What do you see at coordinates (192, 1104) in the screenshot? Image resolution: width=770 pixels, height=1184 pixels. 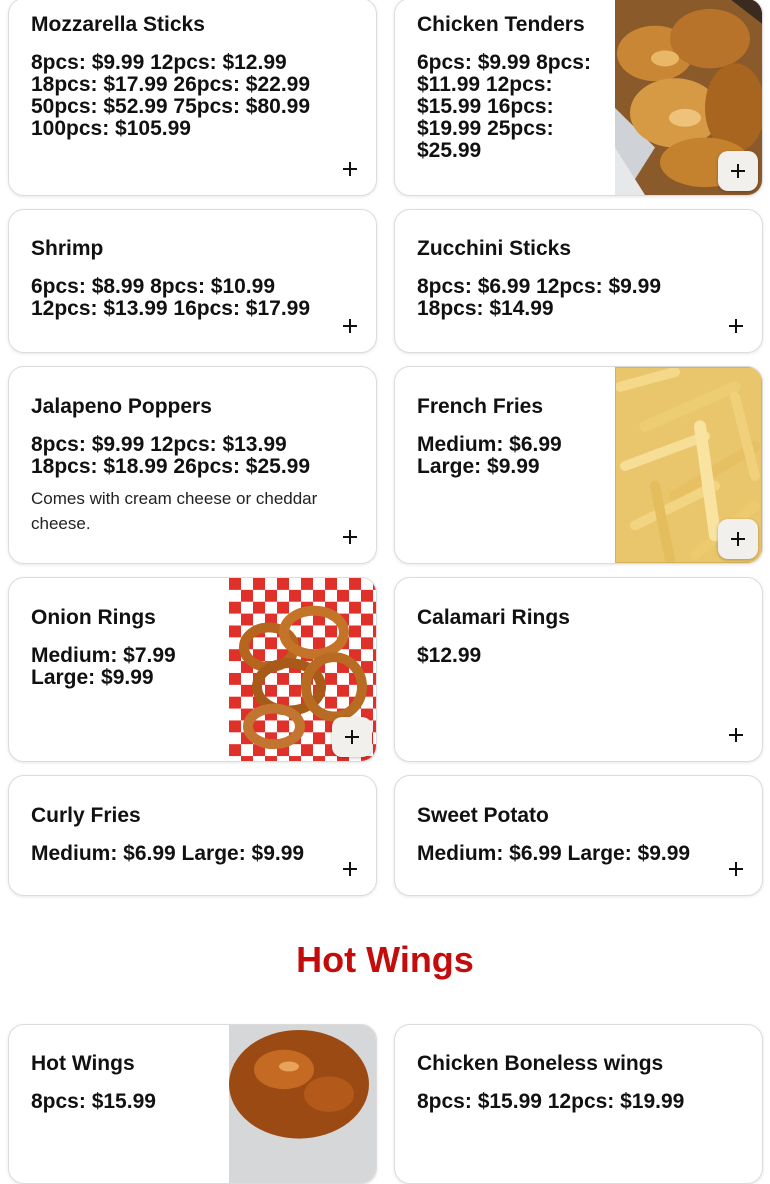 I see `menu-item-hot-wings: Hot Wings 8pcs: $15.99` at bounding box center [192, 1104].